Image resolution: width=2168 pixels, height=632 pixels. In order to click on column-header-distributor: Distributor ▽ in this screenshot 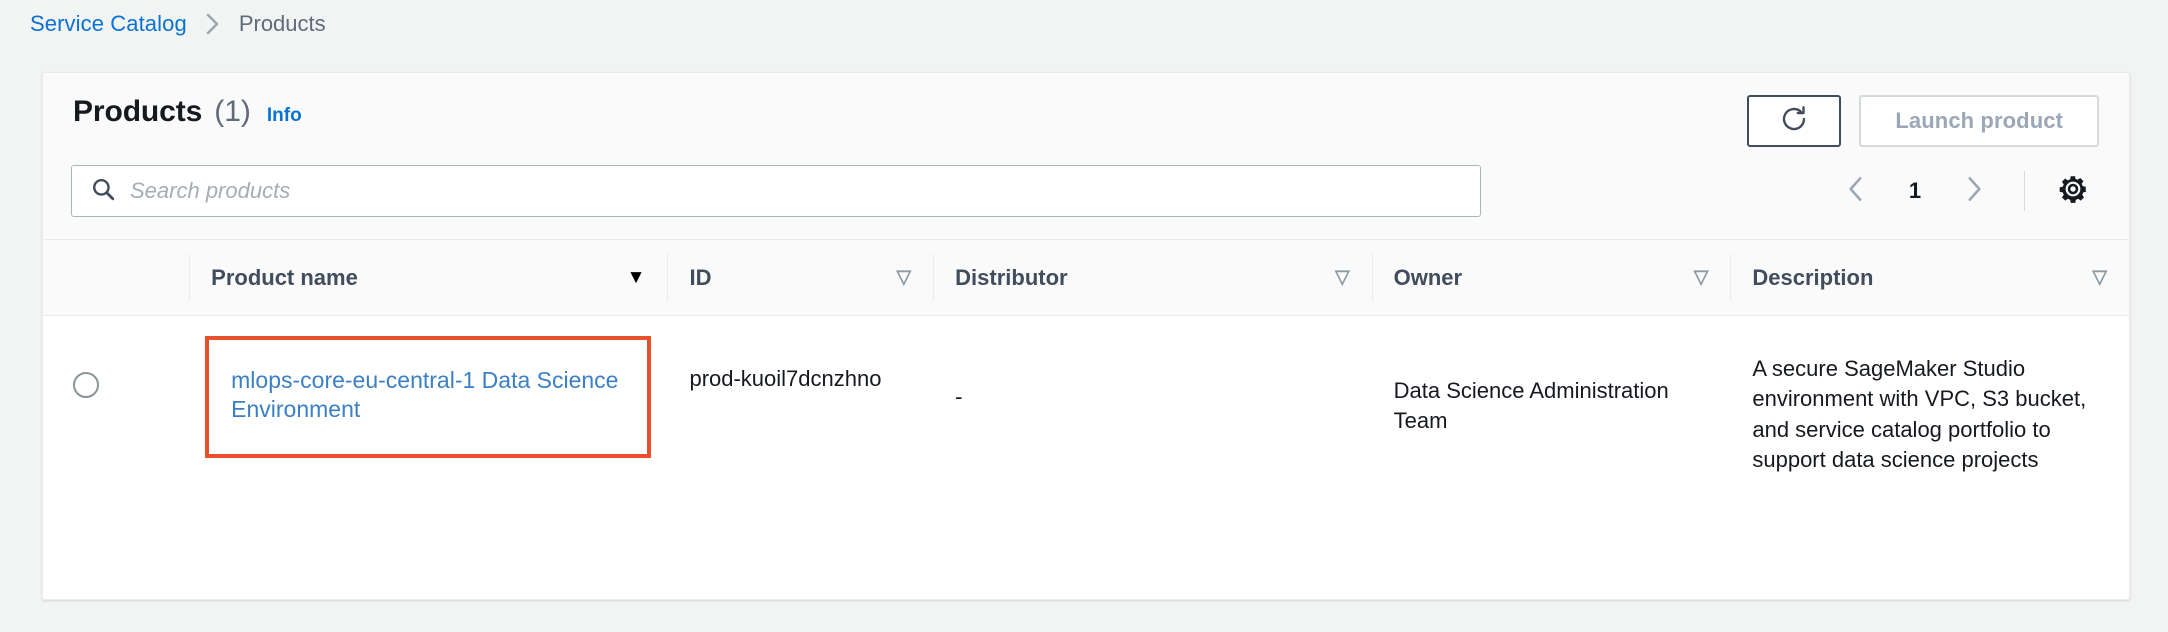, I will do `click(1152, 278)`.